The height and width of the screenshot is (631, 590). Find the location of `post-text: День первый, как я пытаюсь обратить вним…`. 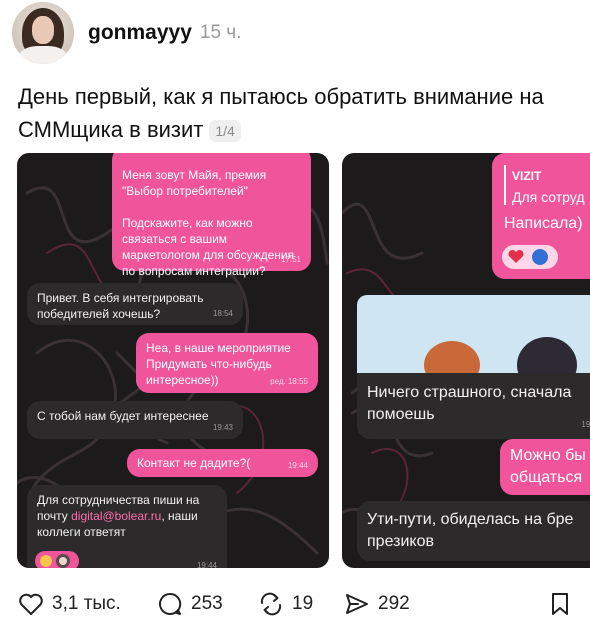

post-text: День первый, как я пытаюсь обратить вним… is located at coordinates (298, 113).